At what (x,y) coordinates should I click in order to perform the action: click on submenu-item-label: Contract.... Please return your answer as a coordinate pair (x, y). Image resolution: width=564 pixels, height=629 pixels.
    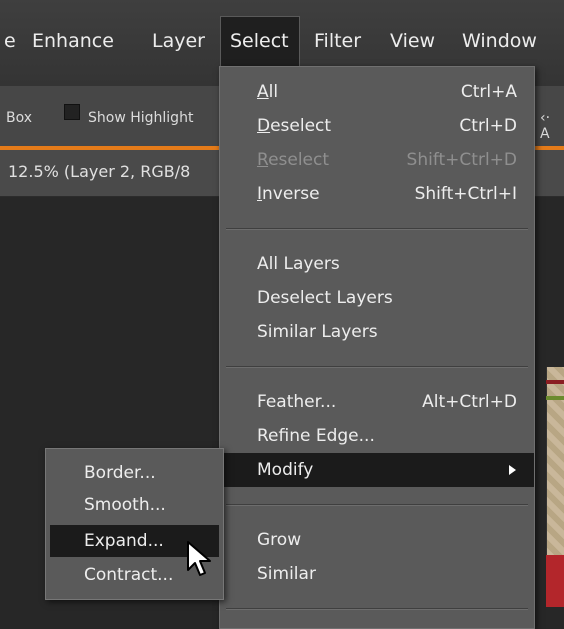
    Looking at the image, I should click on (129, 575).